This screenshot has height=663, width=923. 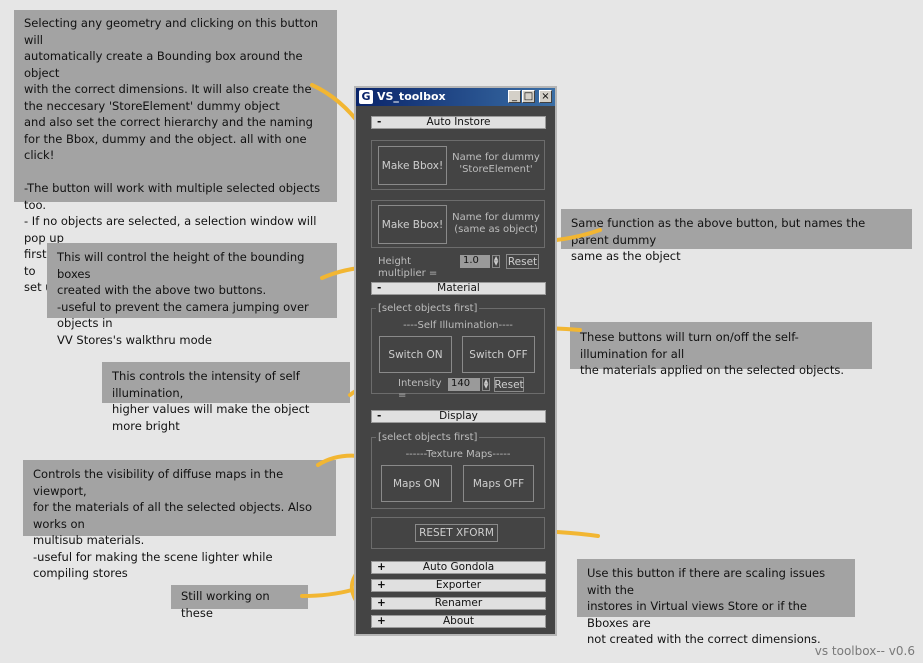 I want to click on title-bar: G VS_toolbox _ □ ×, so click(x=455, y=97).